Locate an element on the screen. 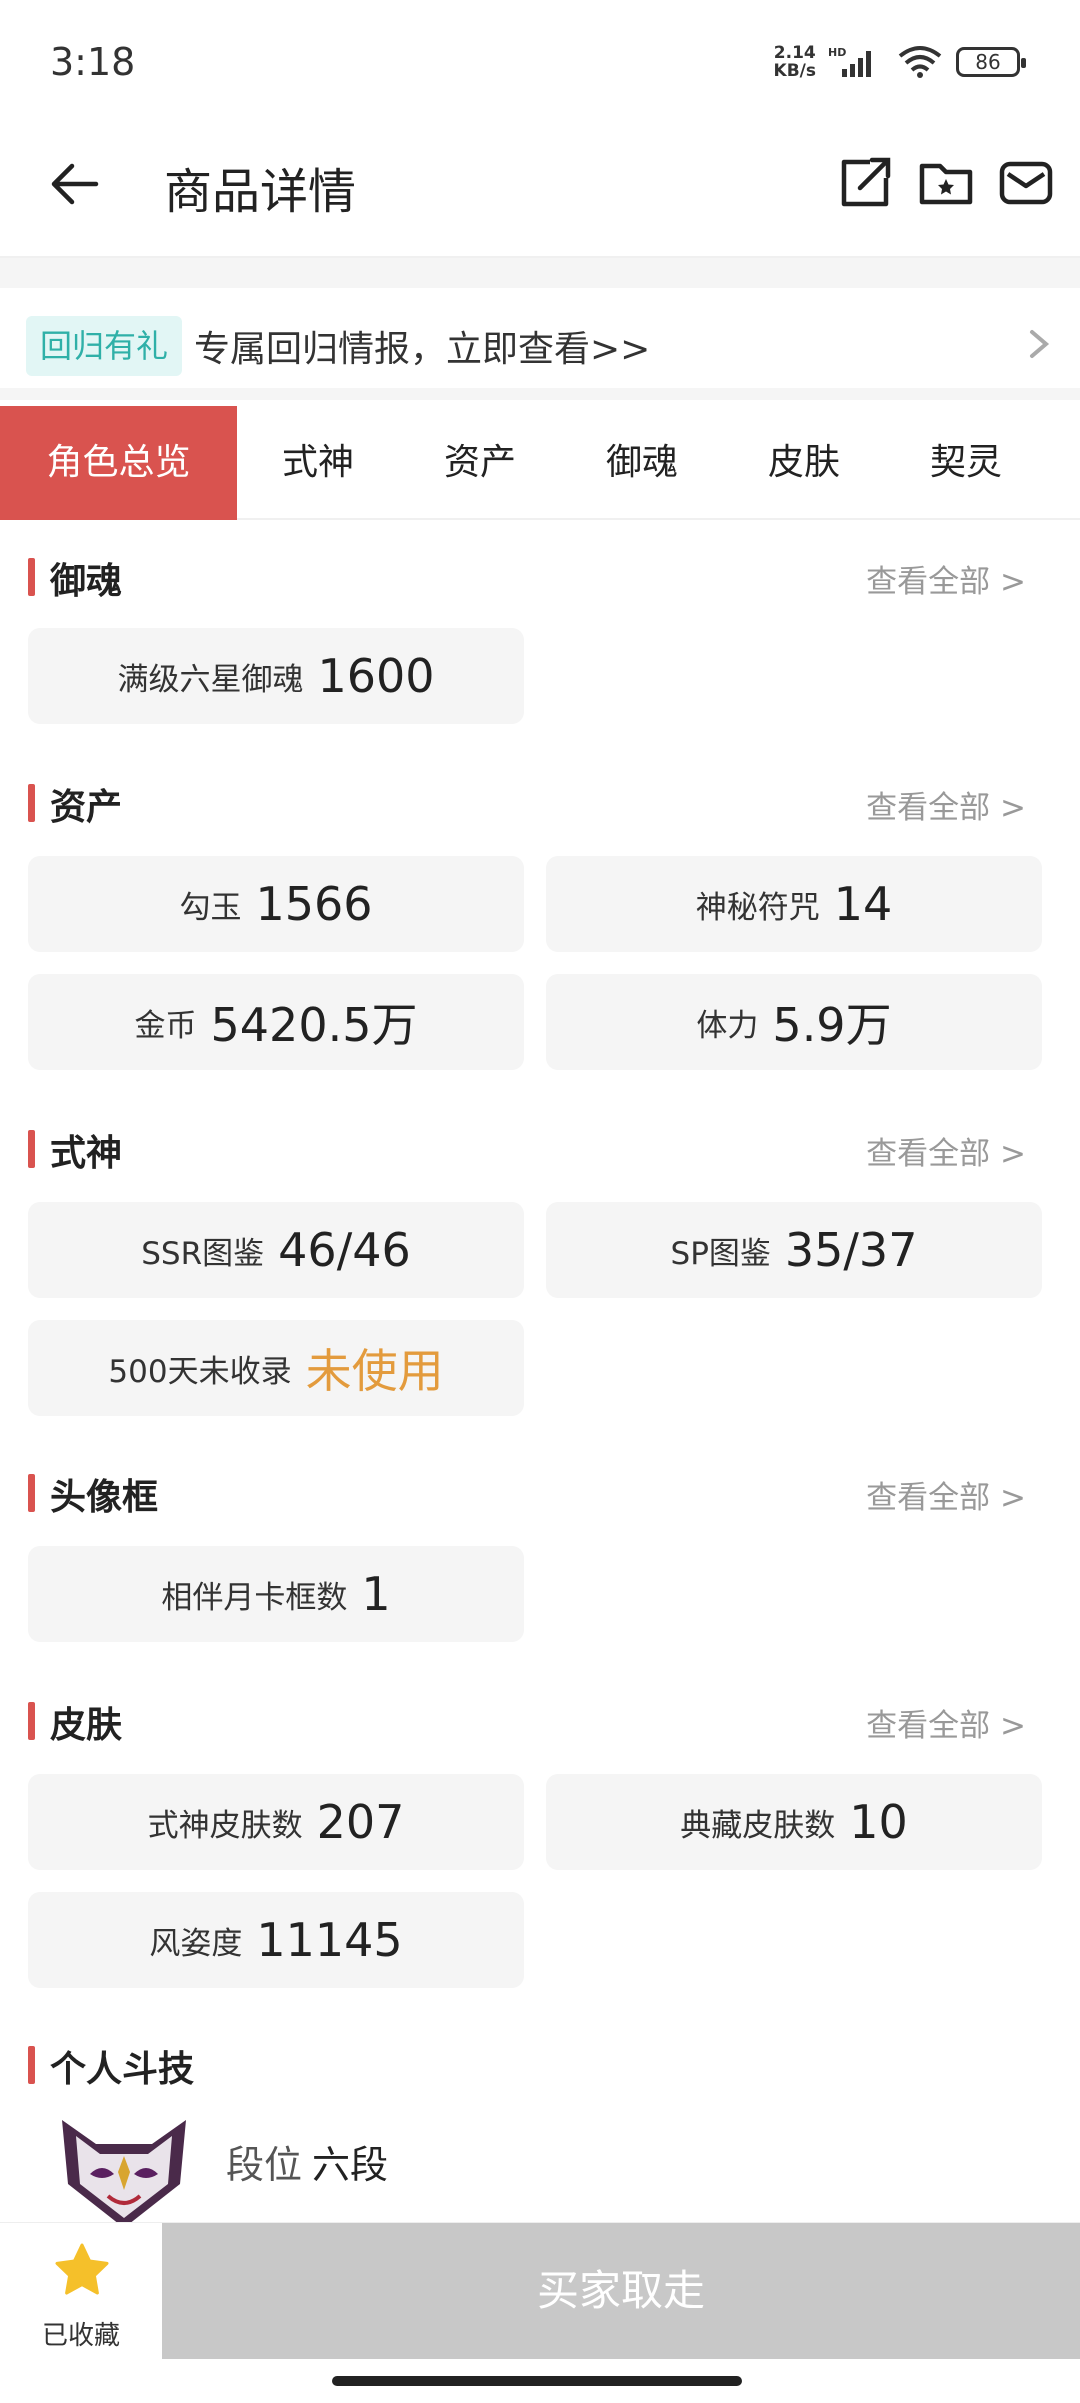  stat-value: 1 is located at coordinates (376, 1594).